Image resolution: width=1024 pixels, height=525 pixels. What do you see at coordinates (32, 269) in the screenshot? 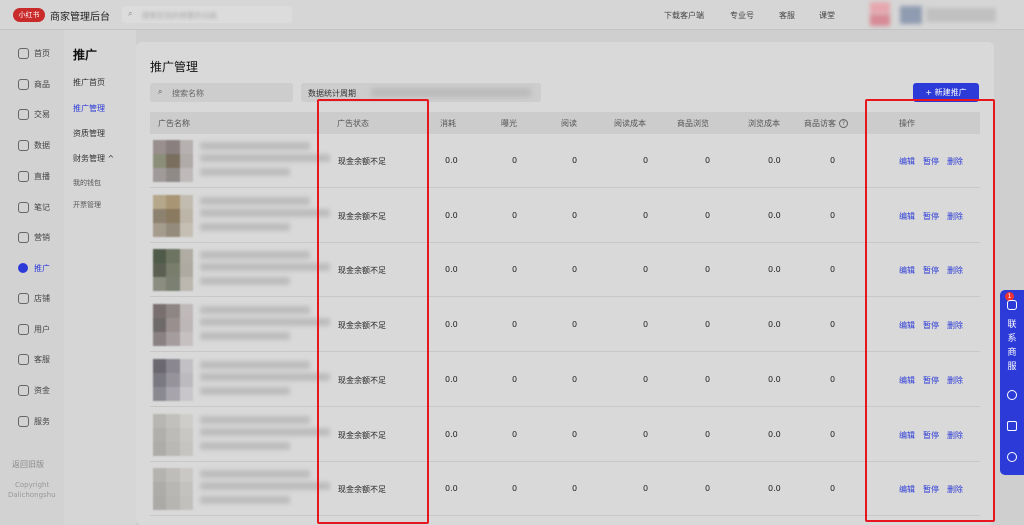
I see `sidebar-item-promote: 推广` at bounding box center [32, 269].